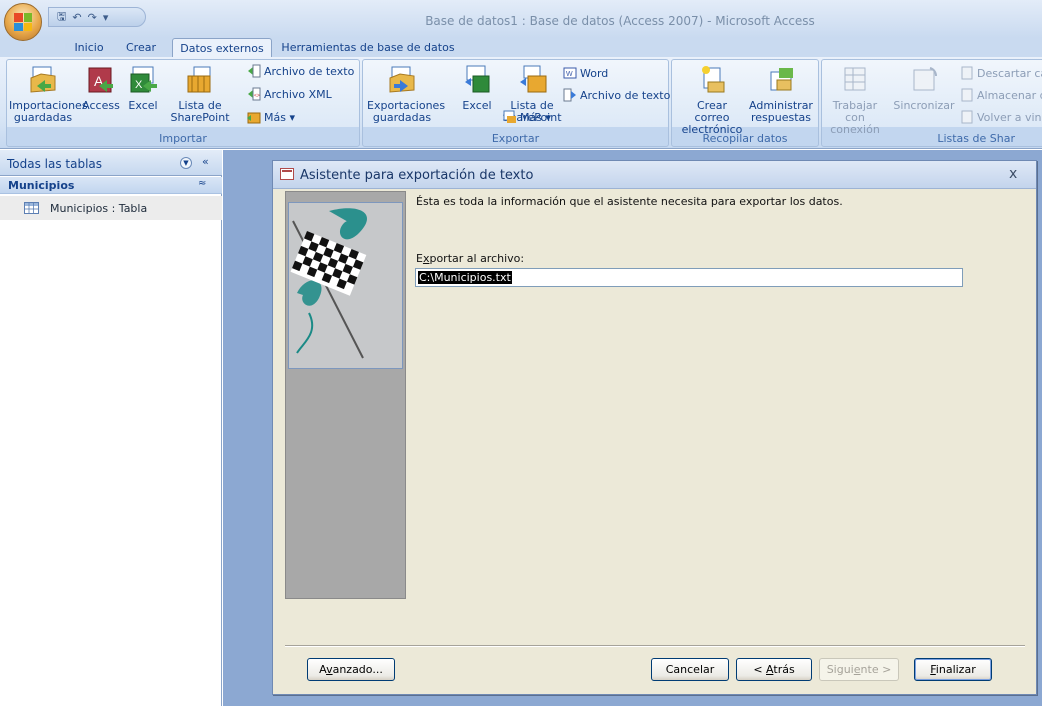  I want to click on accelerator: e, so click(857, 669).